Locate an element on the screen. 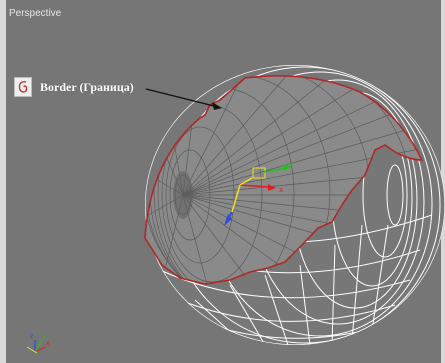 The height and width of the screenshot is (363, 445). axis-x-label: x is located at coordinates (48, 343).